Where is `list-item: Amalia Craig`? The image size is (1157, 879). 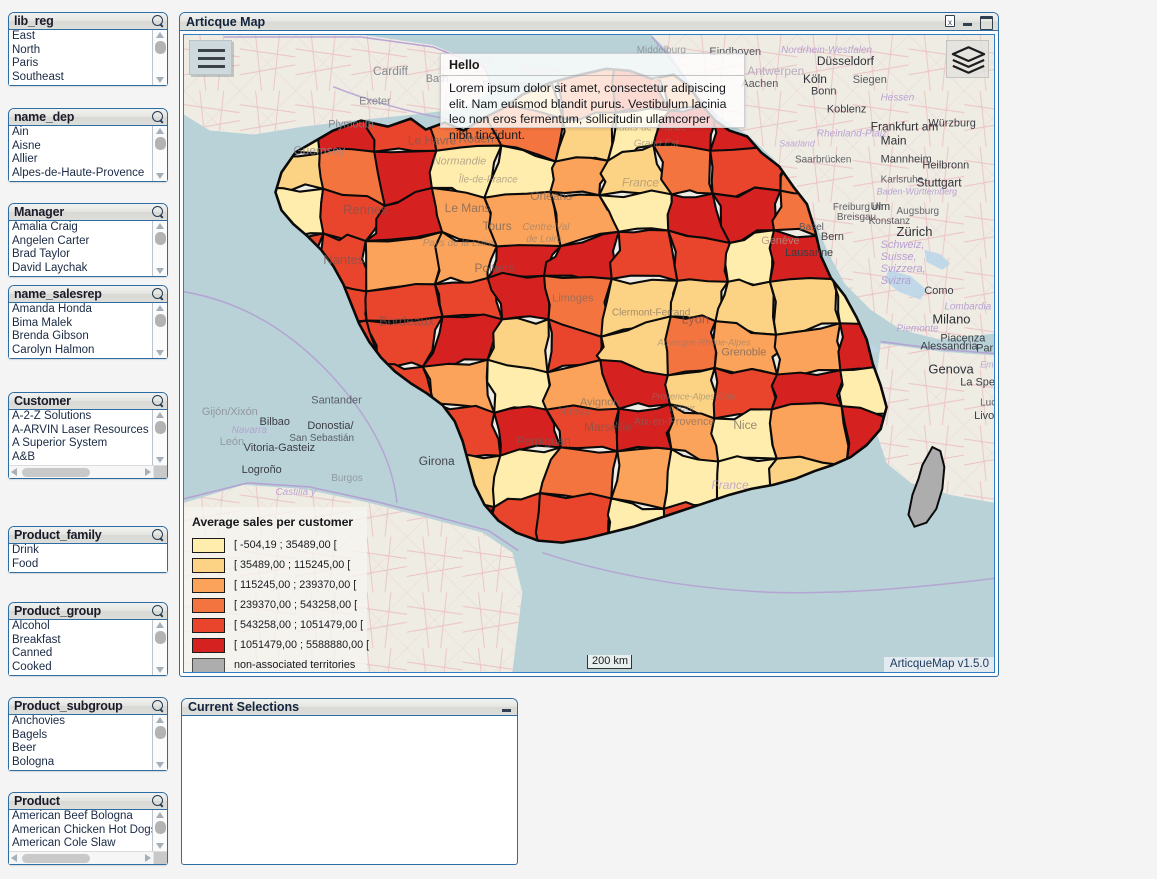 list-item: Amalia Craig is located at coordinates (80, 228).